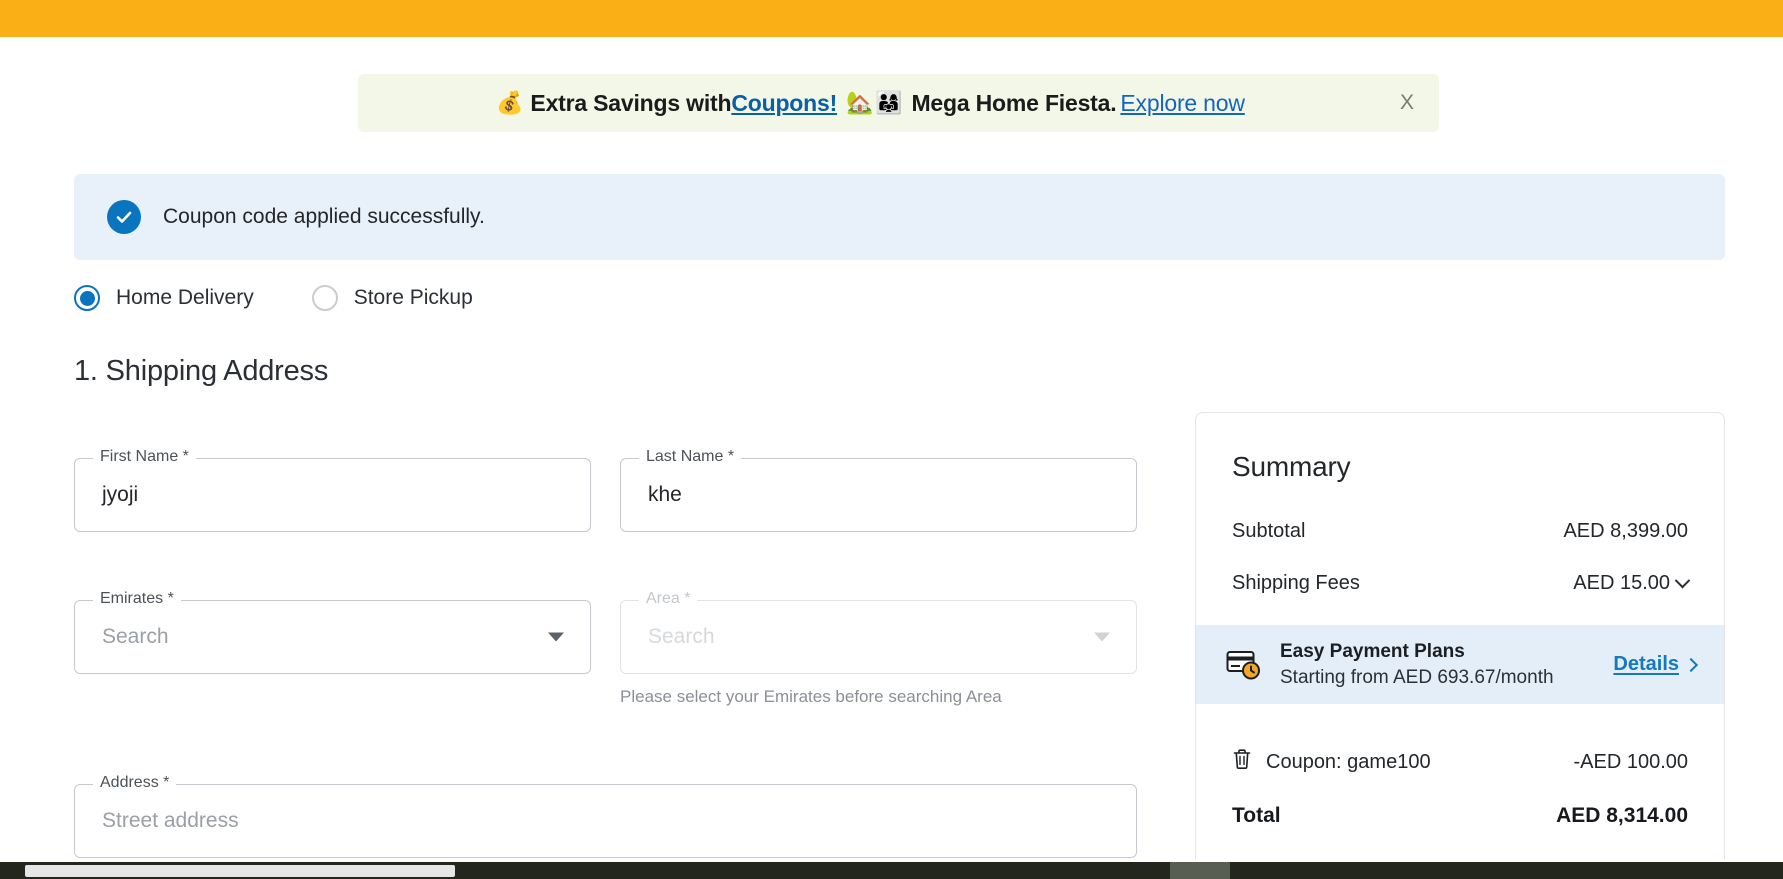 This screenshot has width=1783, height=879. Describe the element at coordinates (144, 457) in the screenshot. I see `first-name-label: First Name *` at that location.